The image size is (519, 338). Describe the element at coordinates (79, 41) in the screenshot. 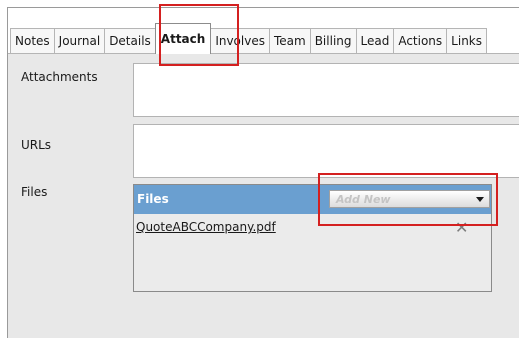

I see `tab-journal: Journal` at that location.